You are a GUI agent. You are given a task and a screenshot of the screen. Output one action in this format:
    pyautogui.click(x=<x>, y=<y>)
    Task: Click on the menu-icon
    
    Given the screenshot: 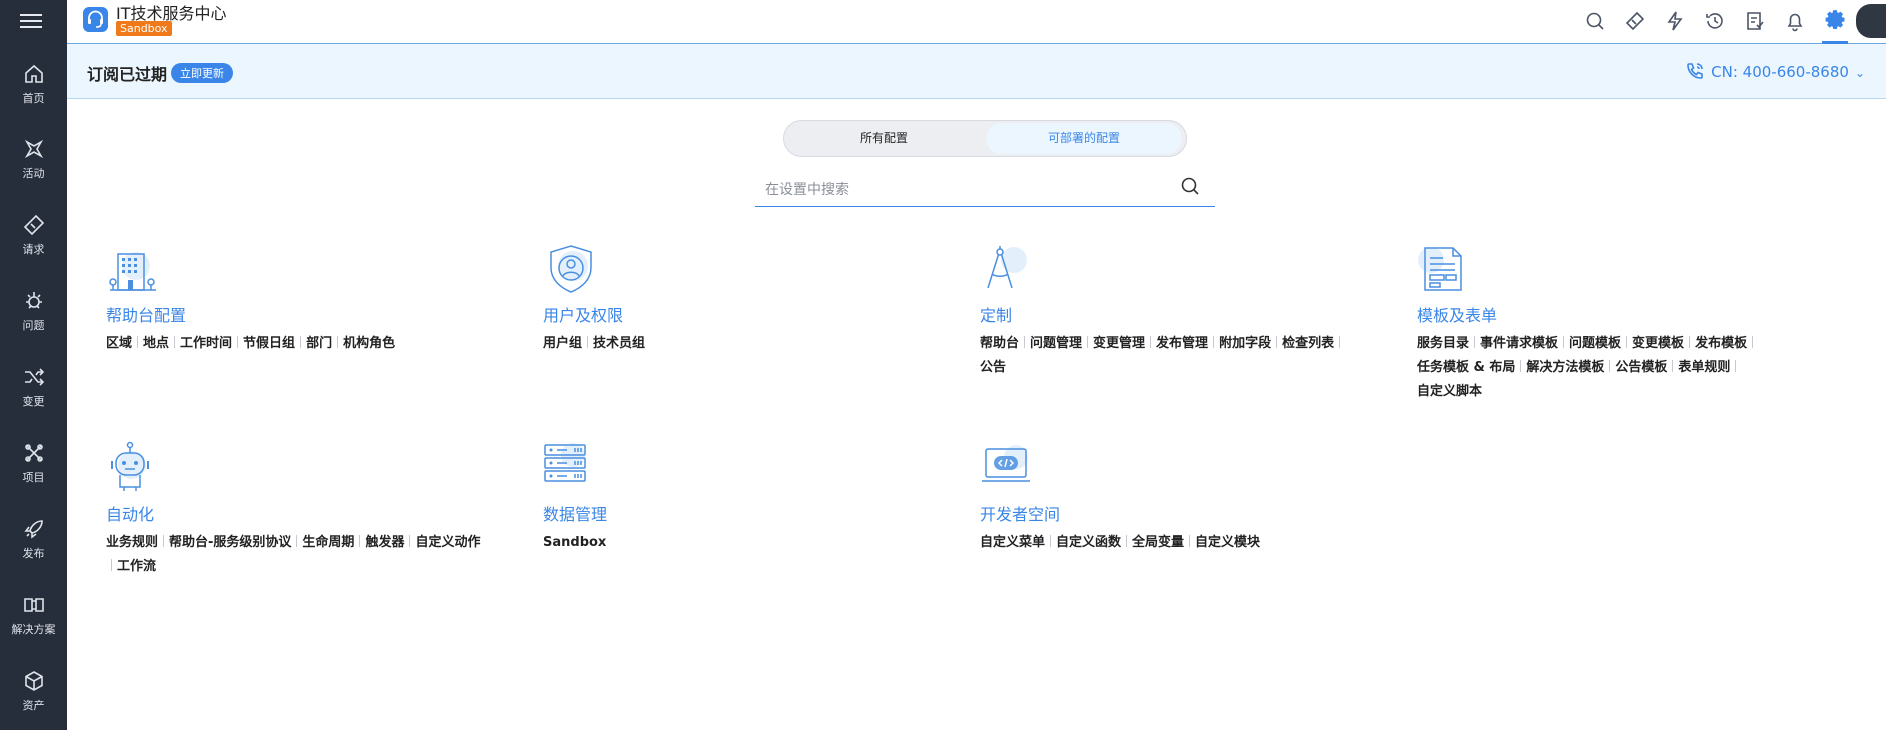 What is the action you would take?
    pyautogui.click(x=31, y=20)
    